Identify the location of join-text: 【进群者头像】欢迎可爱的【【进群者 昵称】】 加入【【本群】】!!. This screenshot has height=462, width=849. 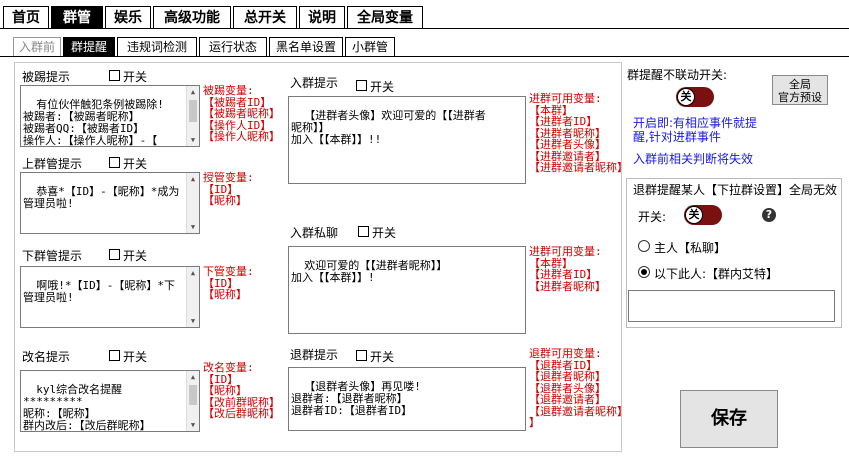
(388, 127).